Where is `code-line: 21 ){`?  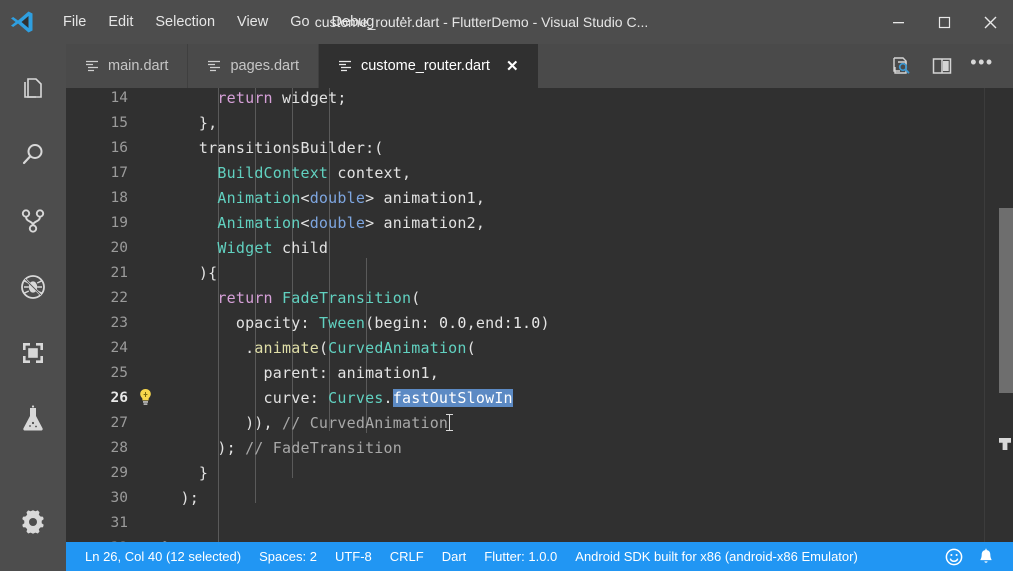
code-line: 21 ){ is located at coordinates (539, 272).